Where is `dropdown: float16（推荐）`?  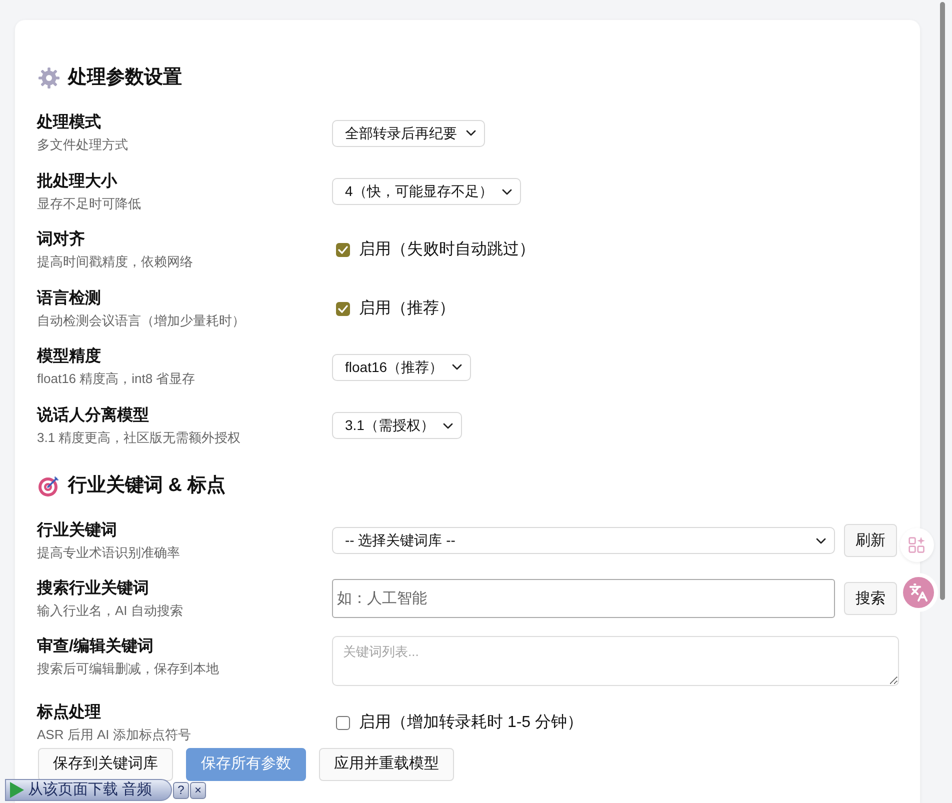
dropdown: float16（推荐） is located at coordinates (402, 367).